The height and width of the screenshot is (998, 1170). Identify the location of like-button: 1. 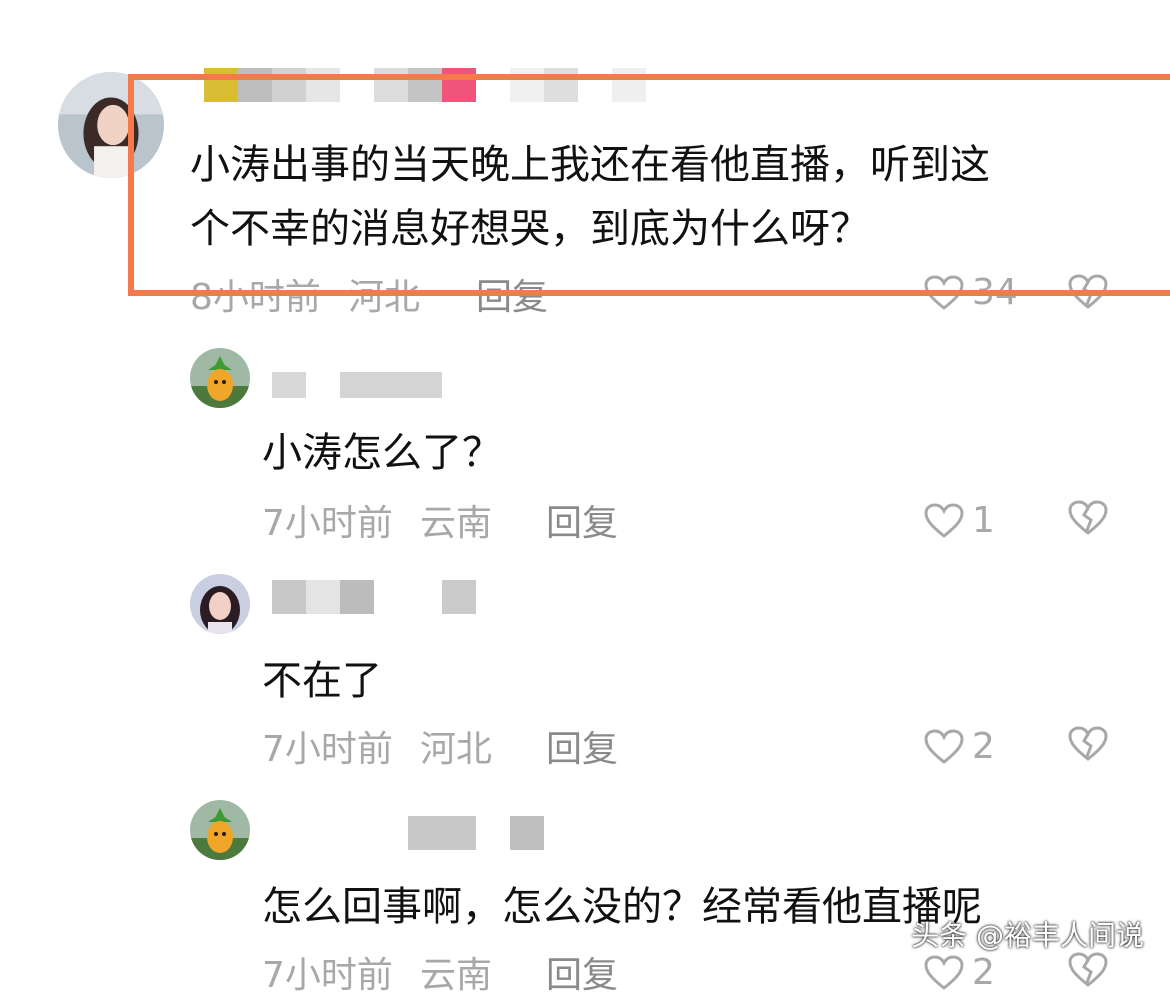
(959, 520).